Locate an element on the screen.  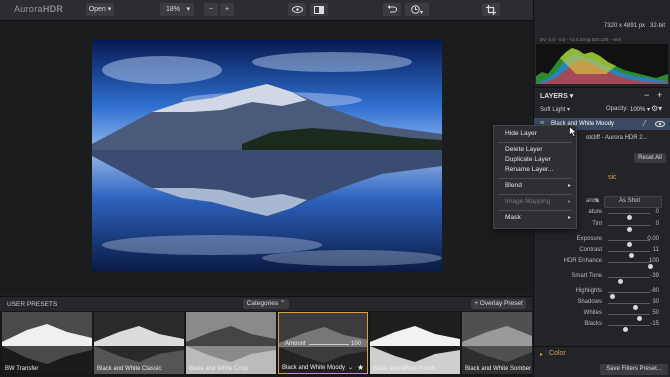
slider-row: HDR Enhance 100 is located at coordinates (602, 263).